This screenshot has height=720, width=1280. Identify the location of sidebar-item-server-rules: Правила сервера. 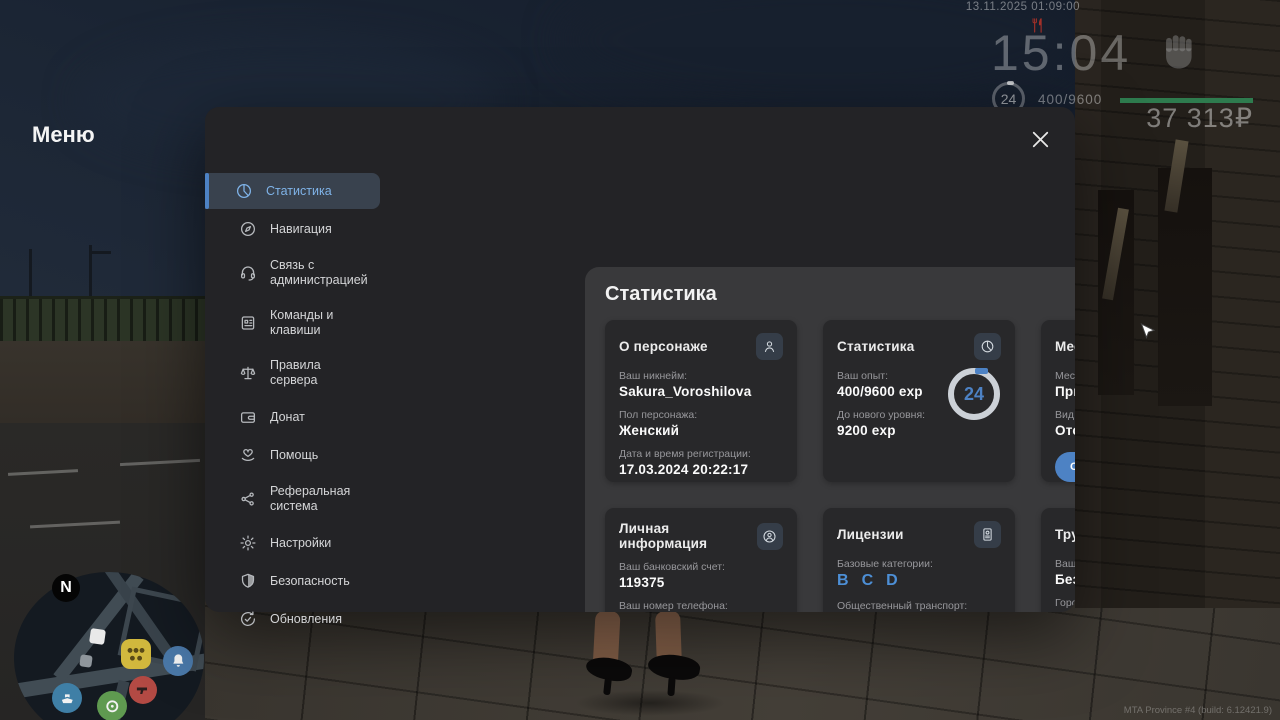
(292, 373).